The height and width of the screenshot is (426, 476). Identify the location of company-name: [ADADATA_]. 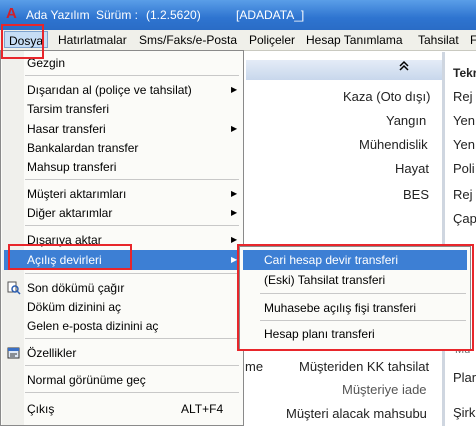
(270, 15).